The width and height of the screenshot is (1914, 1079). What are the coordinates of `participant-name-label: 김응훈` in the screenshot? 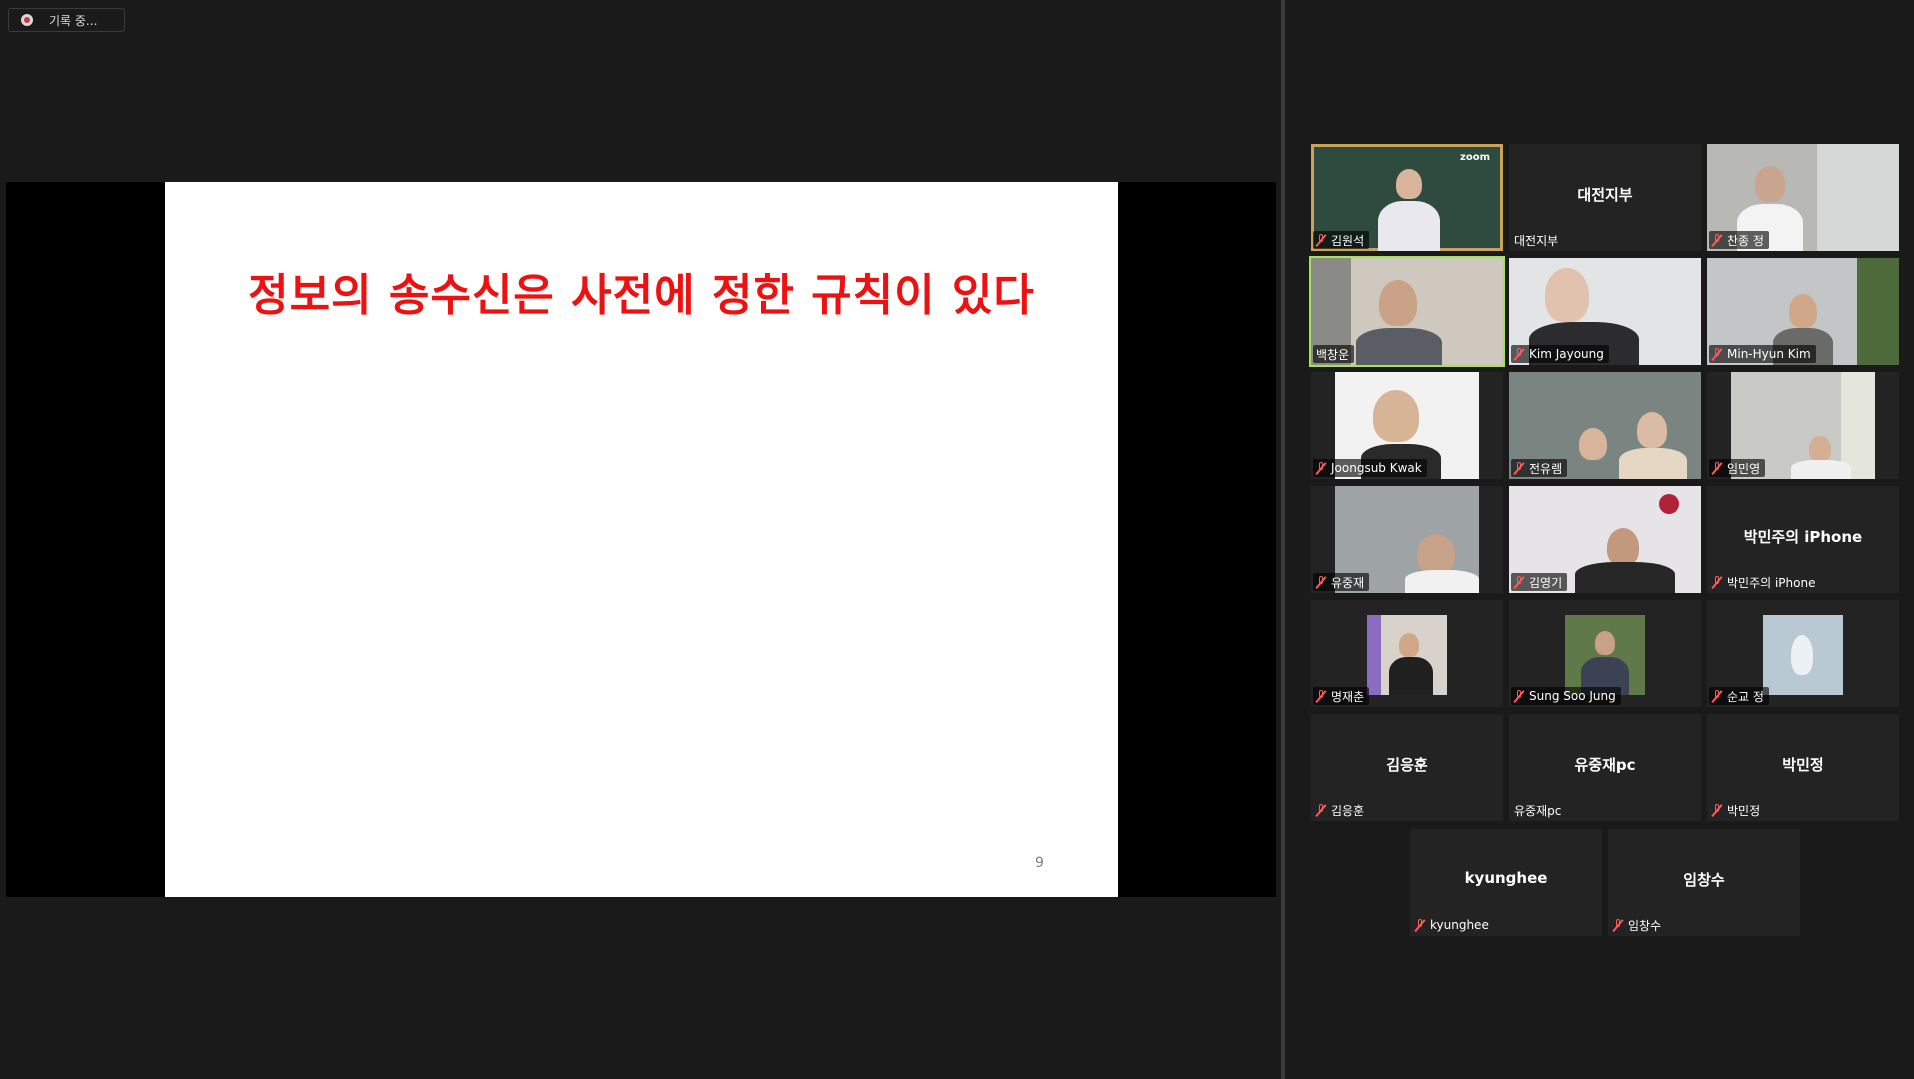 It's located at (1341, 810).